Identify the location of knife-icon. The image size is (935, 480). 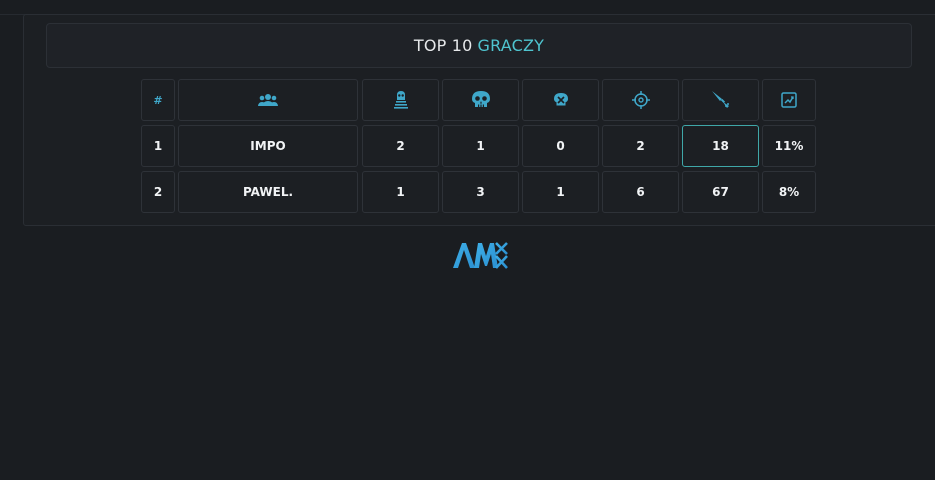
(720, 100).